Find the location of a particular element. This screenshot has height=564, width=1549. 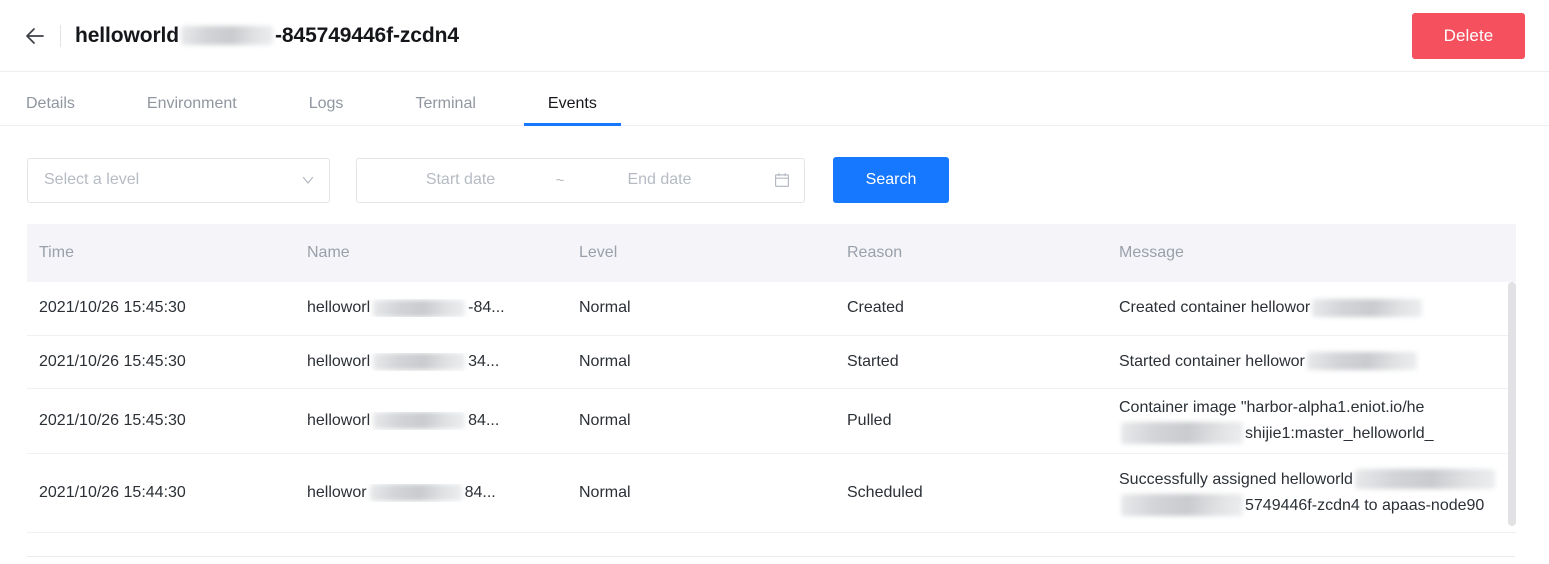

header-divider is located at coordinates (60, 35).